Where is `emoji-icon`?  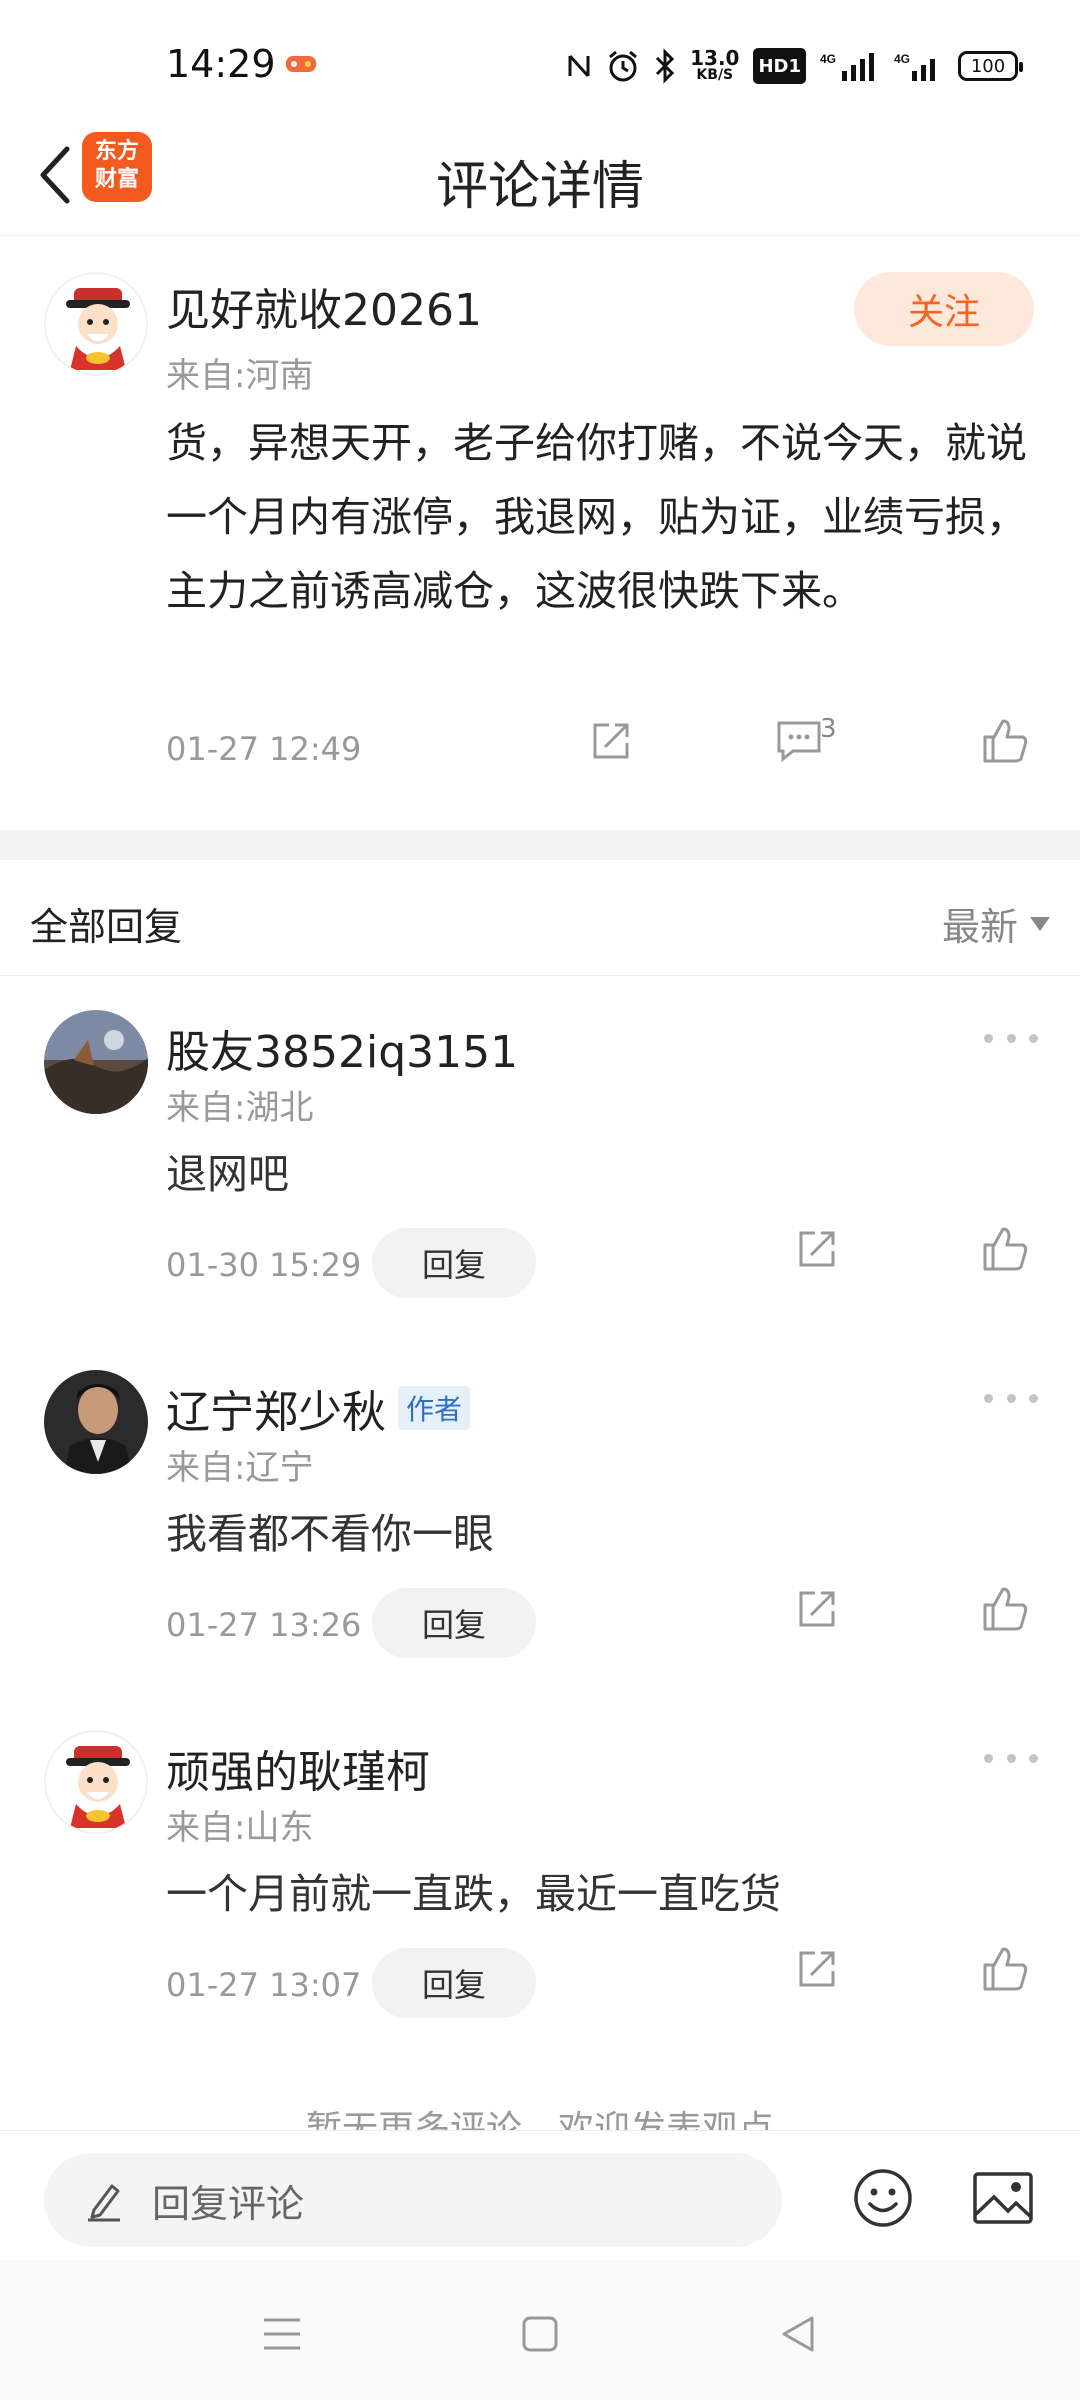 emoji-icon is located at coordinates (883, 2198).